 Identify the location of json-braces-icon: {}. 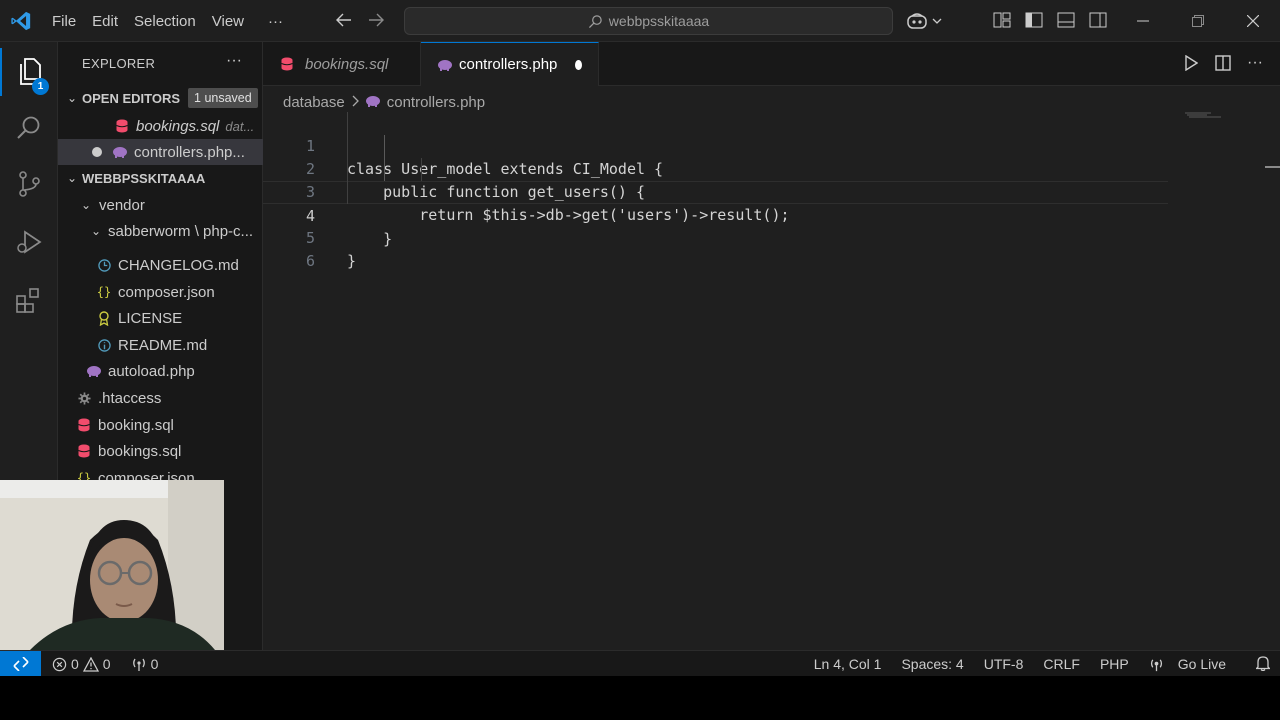
(104, 292).